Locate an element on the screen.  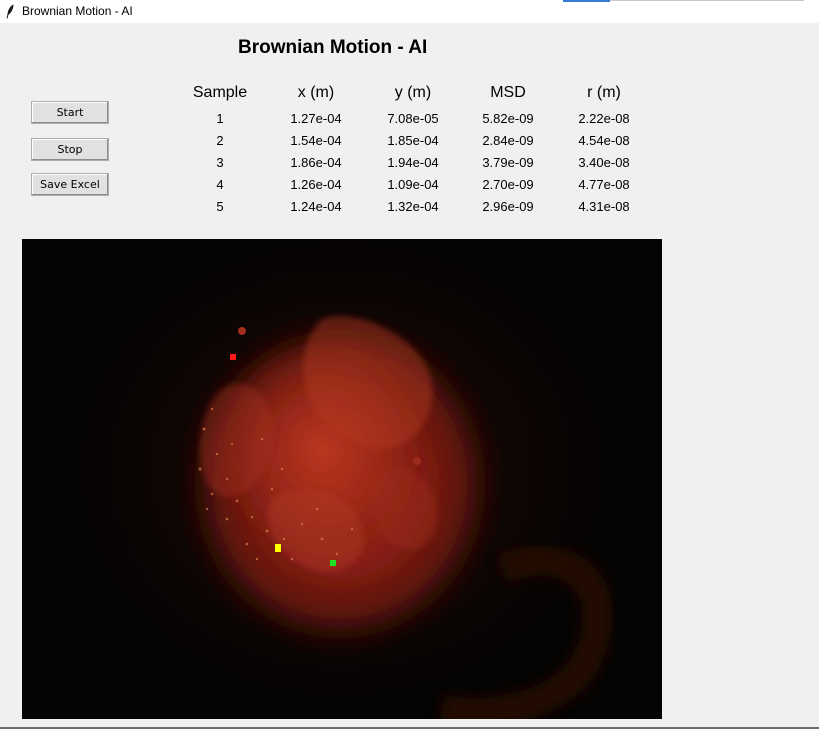
table-cell: 2.84e-09 is located at coordinates (508, 140).